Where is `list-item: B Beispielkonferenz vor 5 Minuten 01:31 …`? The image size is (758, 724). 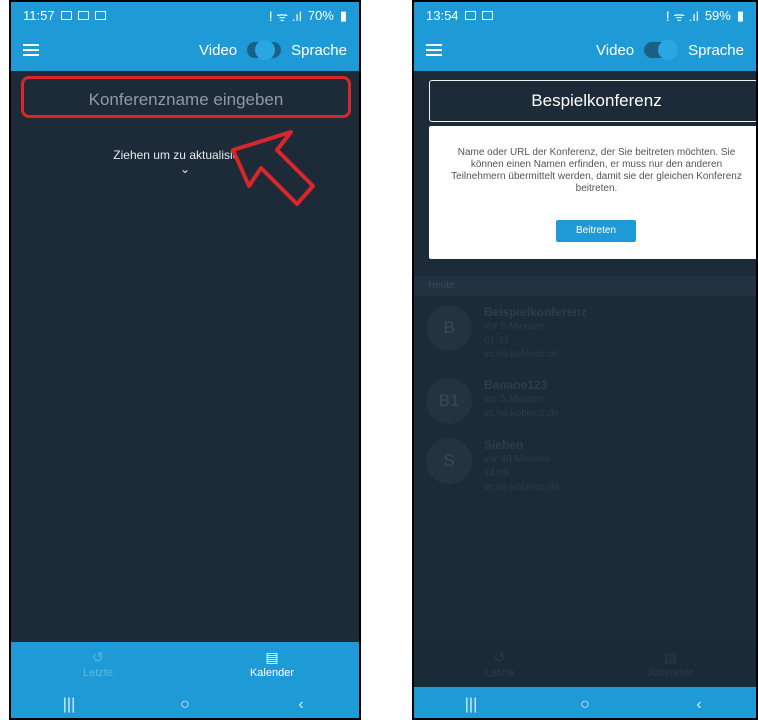
list-item: B Beispielkonferenz vor 5 Minuten 01:31 … is located at coordinates (585, 345).